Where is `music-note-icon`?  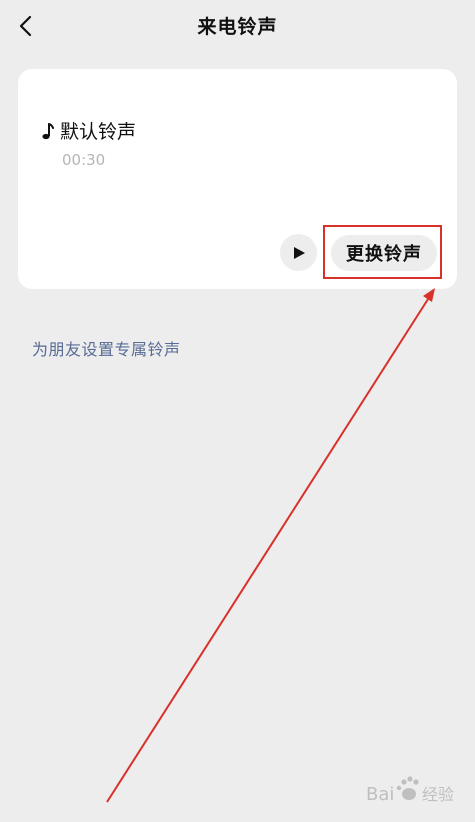 music-note-icon is located at coordinates (47, 131).